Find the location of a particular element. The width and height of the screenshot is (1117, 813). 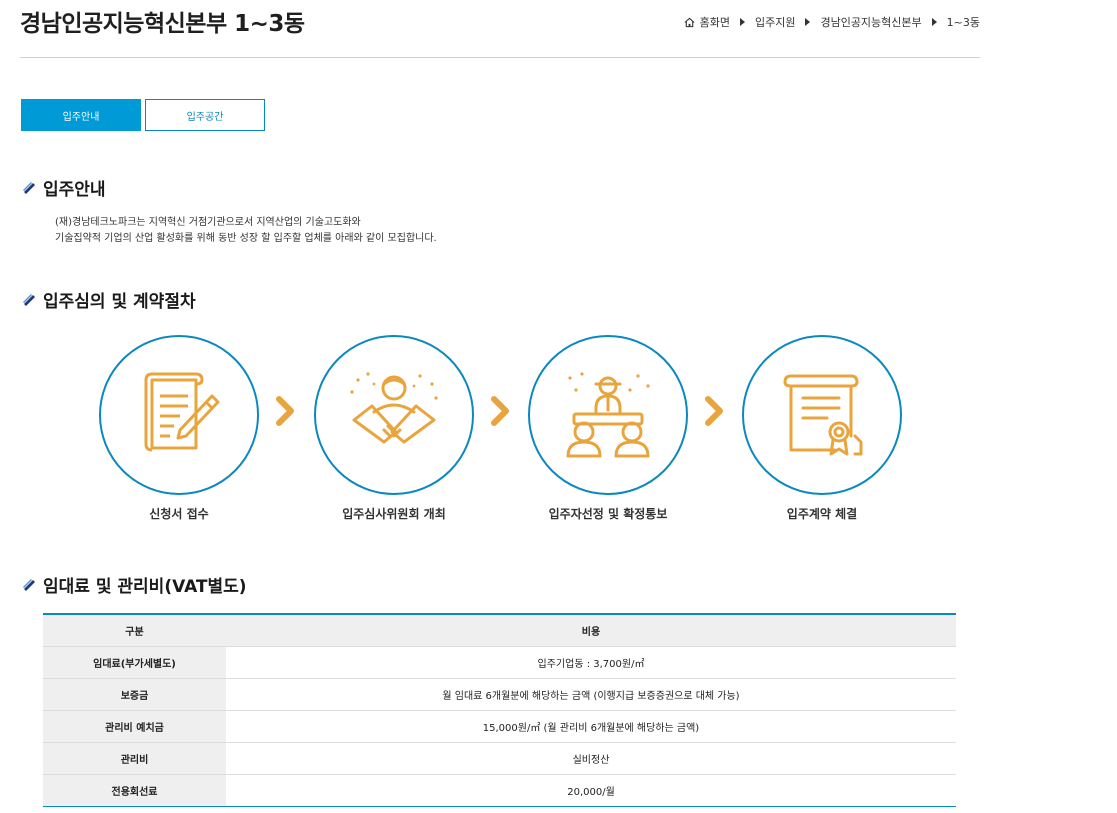

table-row: 전용회선료 20,000/월 is located at coordinates (499, 790).